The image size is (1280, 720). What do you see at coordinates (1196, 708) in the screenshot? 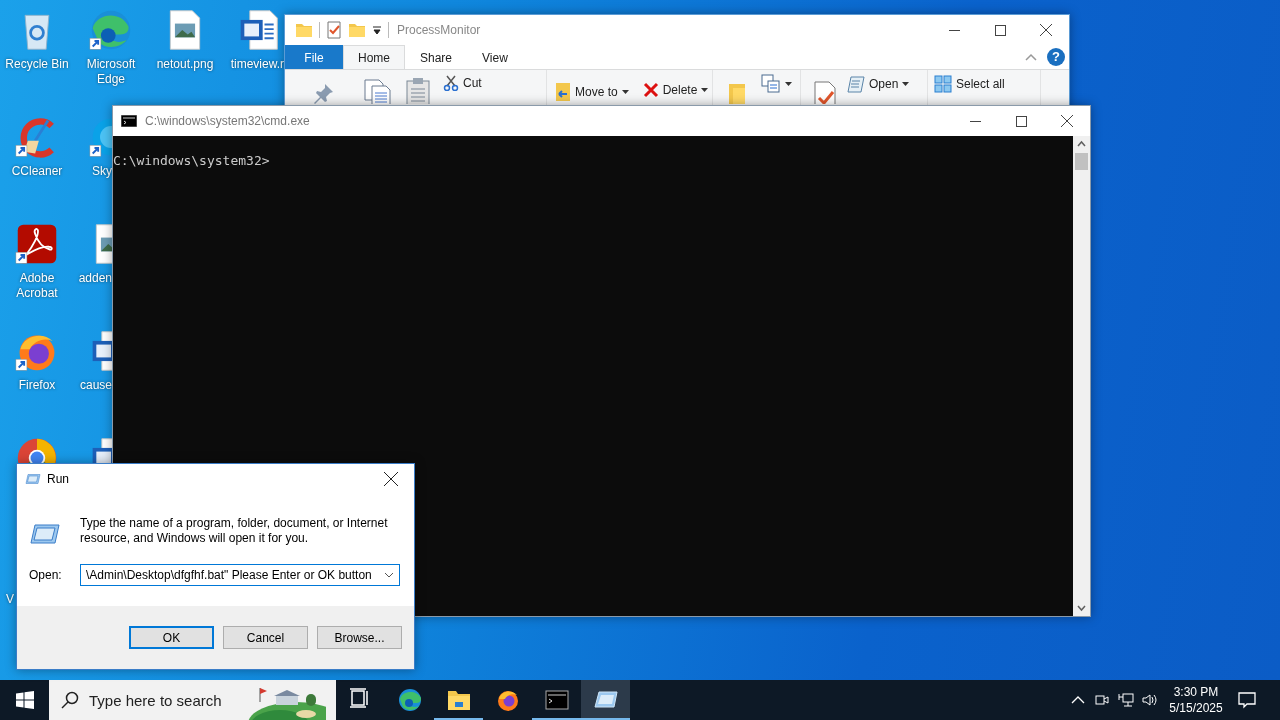
I see `clock-date: 5/15/2025` at bounding box center [1196, 708].